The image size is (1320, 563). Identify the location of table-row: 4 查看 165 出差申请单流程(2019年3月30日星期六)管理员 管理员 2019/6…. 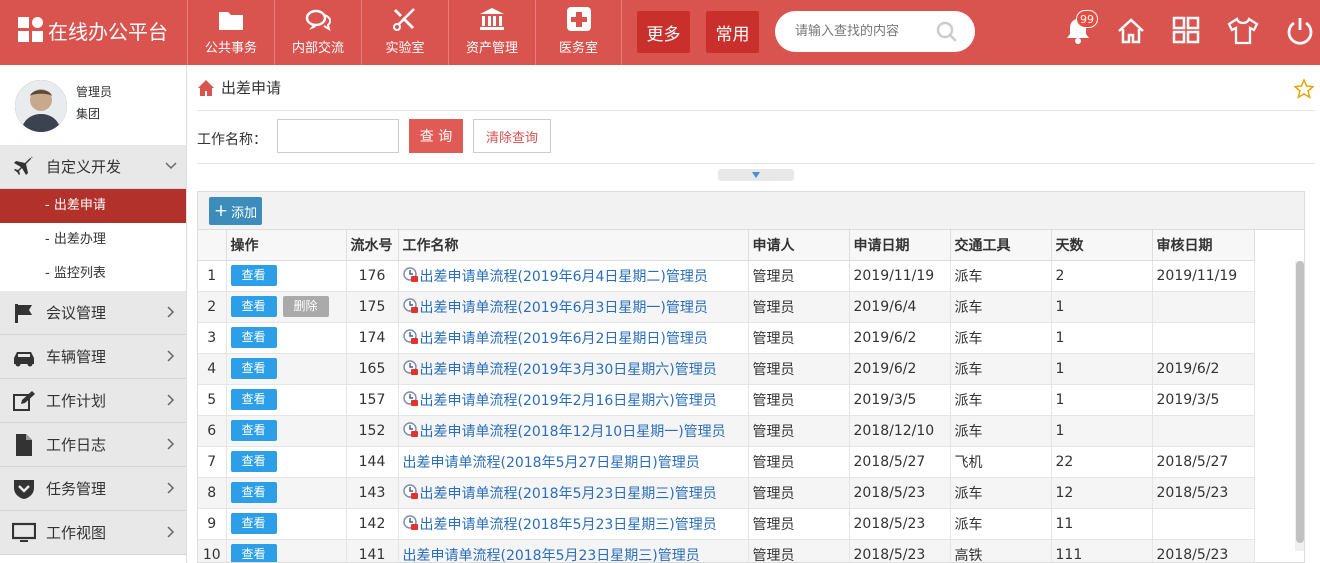
(726, 369).